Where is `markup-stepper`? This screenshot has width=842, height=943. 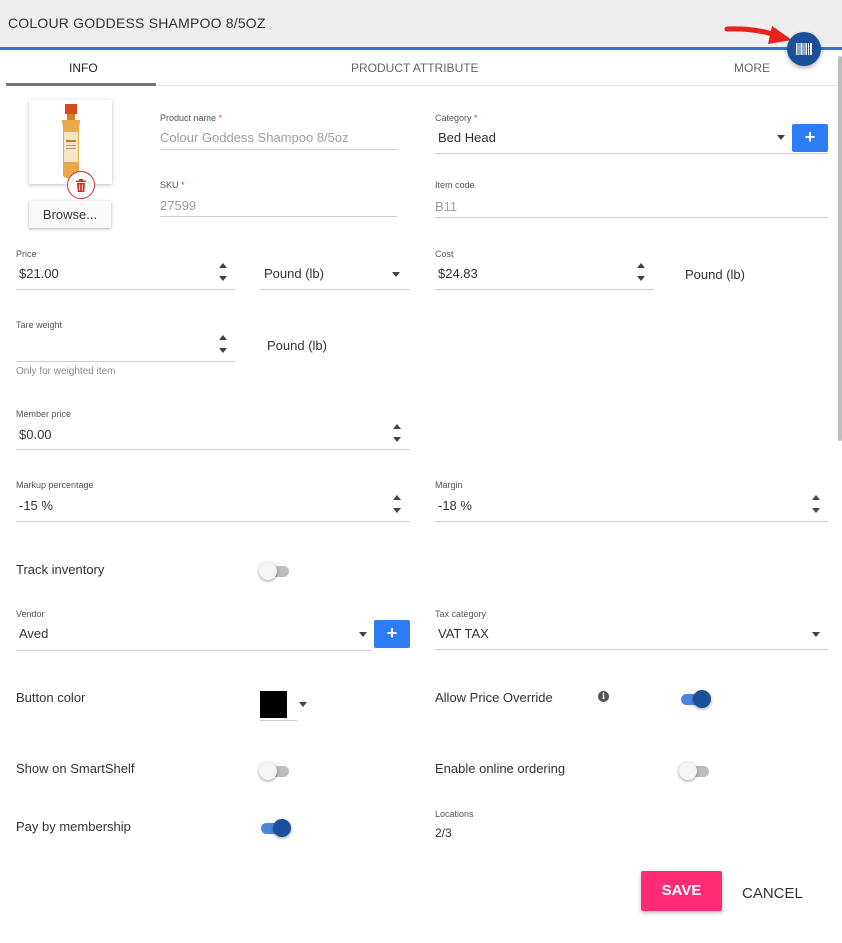
markup-stepper is located at coordinates (397, 506).